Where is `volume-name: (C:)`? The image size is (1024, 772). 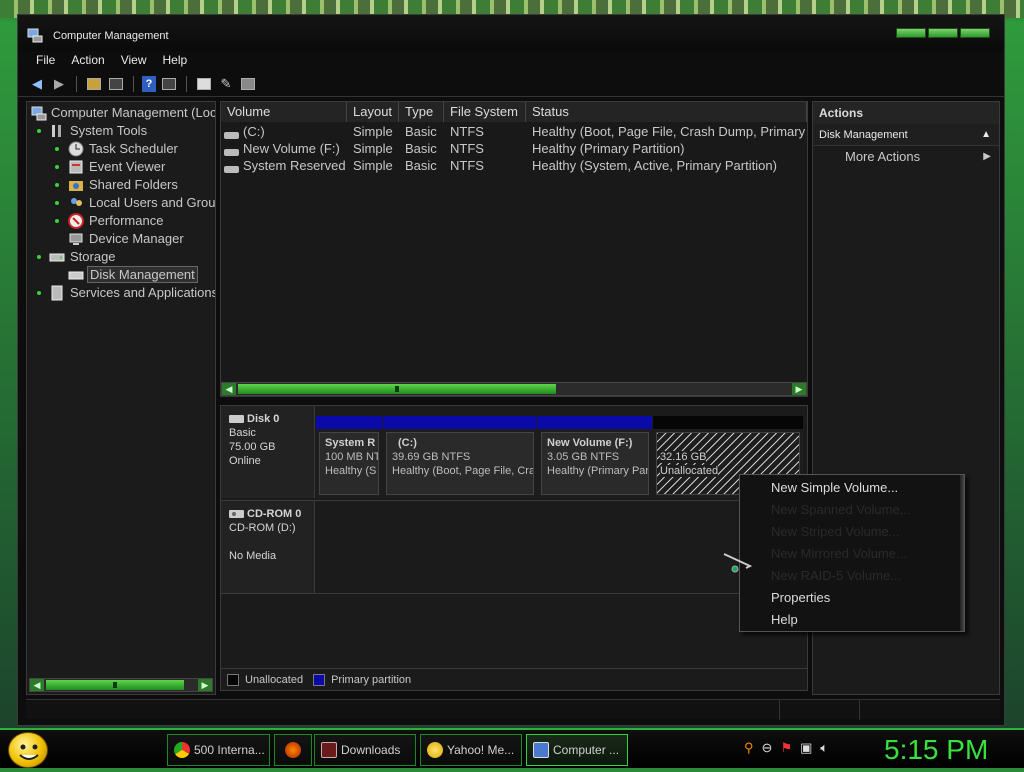
volume-name: (C:) is located at coordinates (254, 131).